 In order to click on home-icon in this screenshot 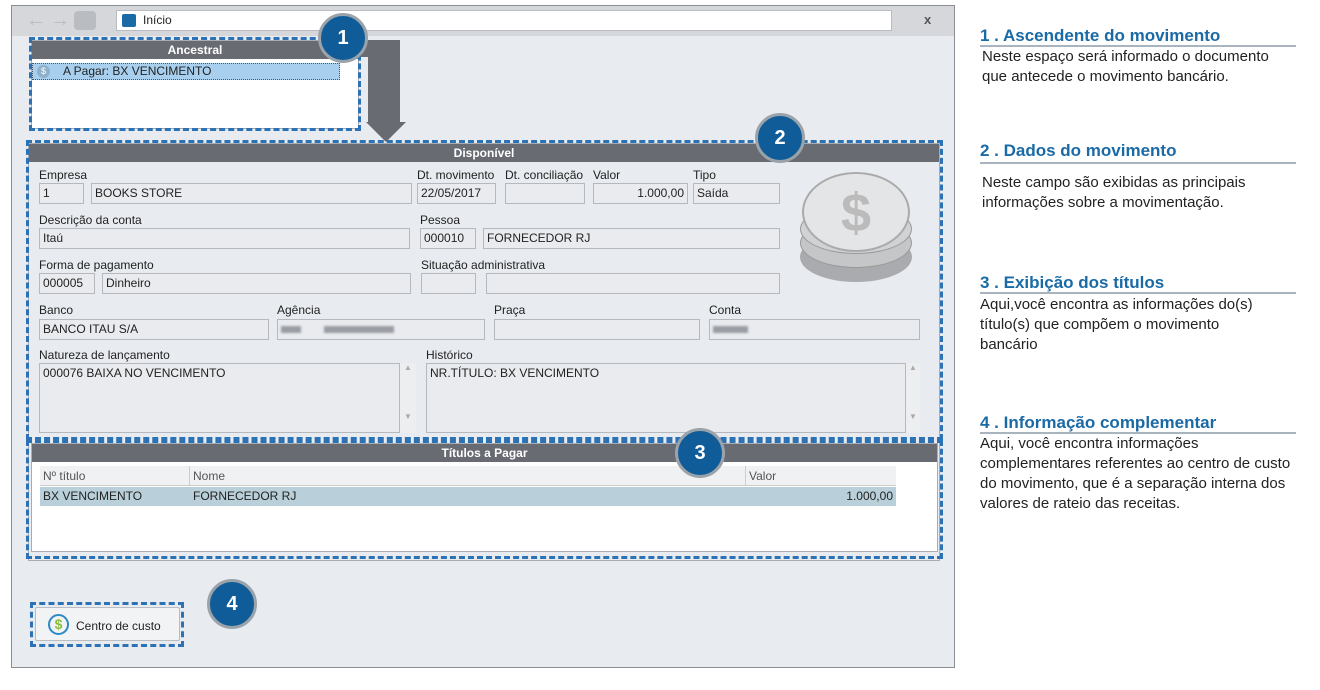, I will do `click(85, 20)`.